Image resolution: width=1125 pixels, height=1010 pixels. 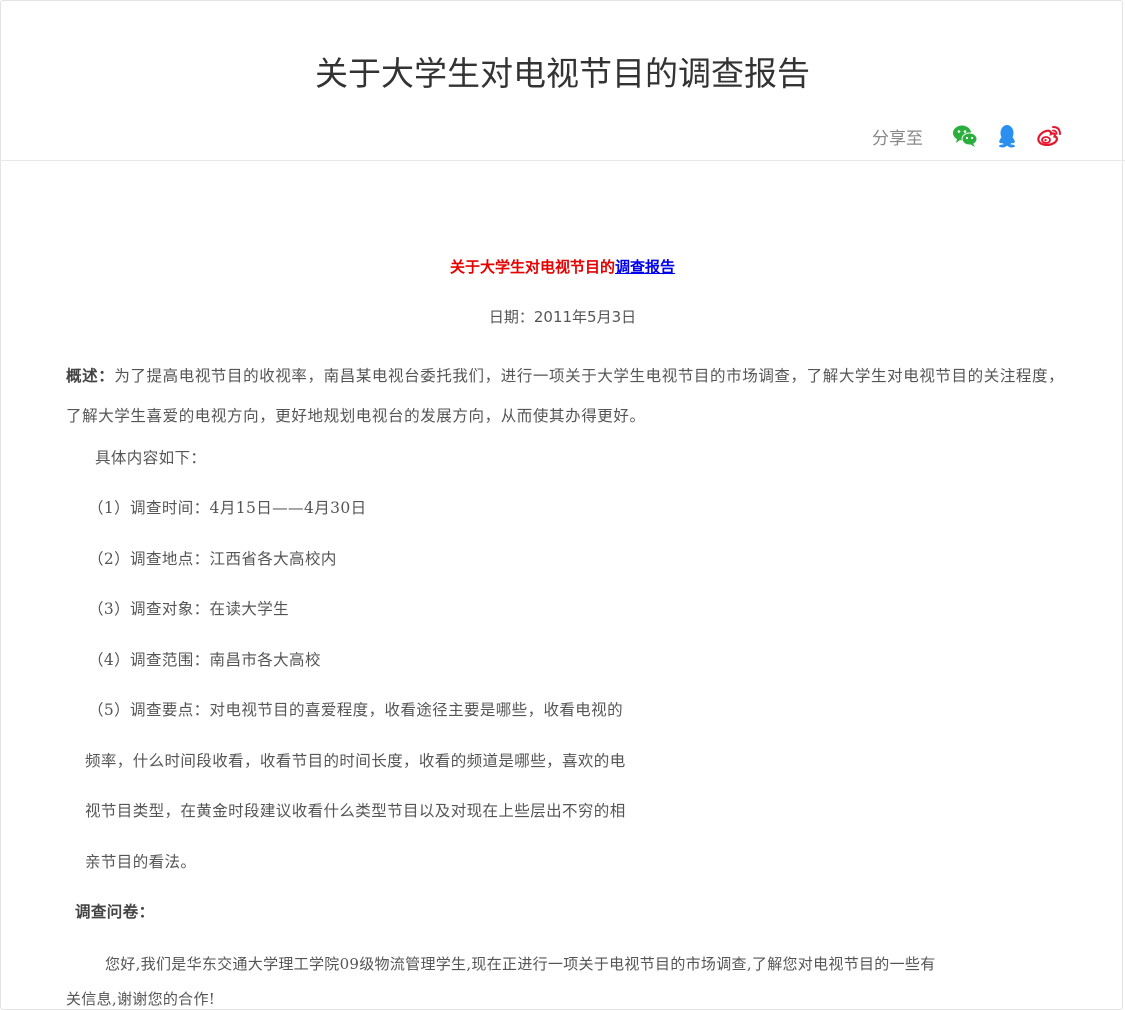 I want to click on article-title: 关于大学生对电视节目的调查报告, so click(x=562, y=267).